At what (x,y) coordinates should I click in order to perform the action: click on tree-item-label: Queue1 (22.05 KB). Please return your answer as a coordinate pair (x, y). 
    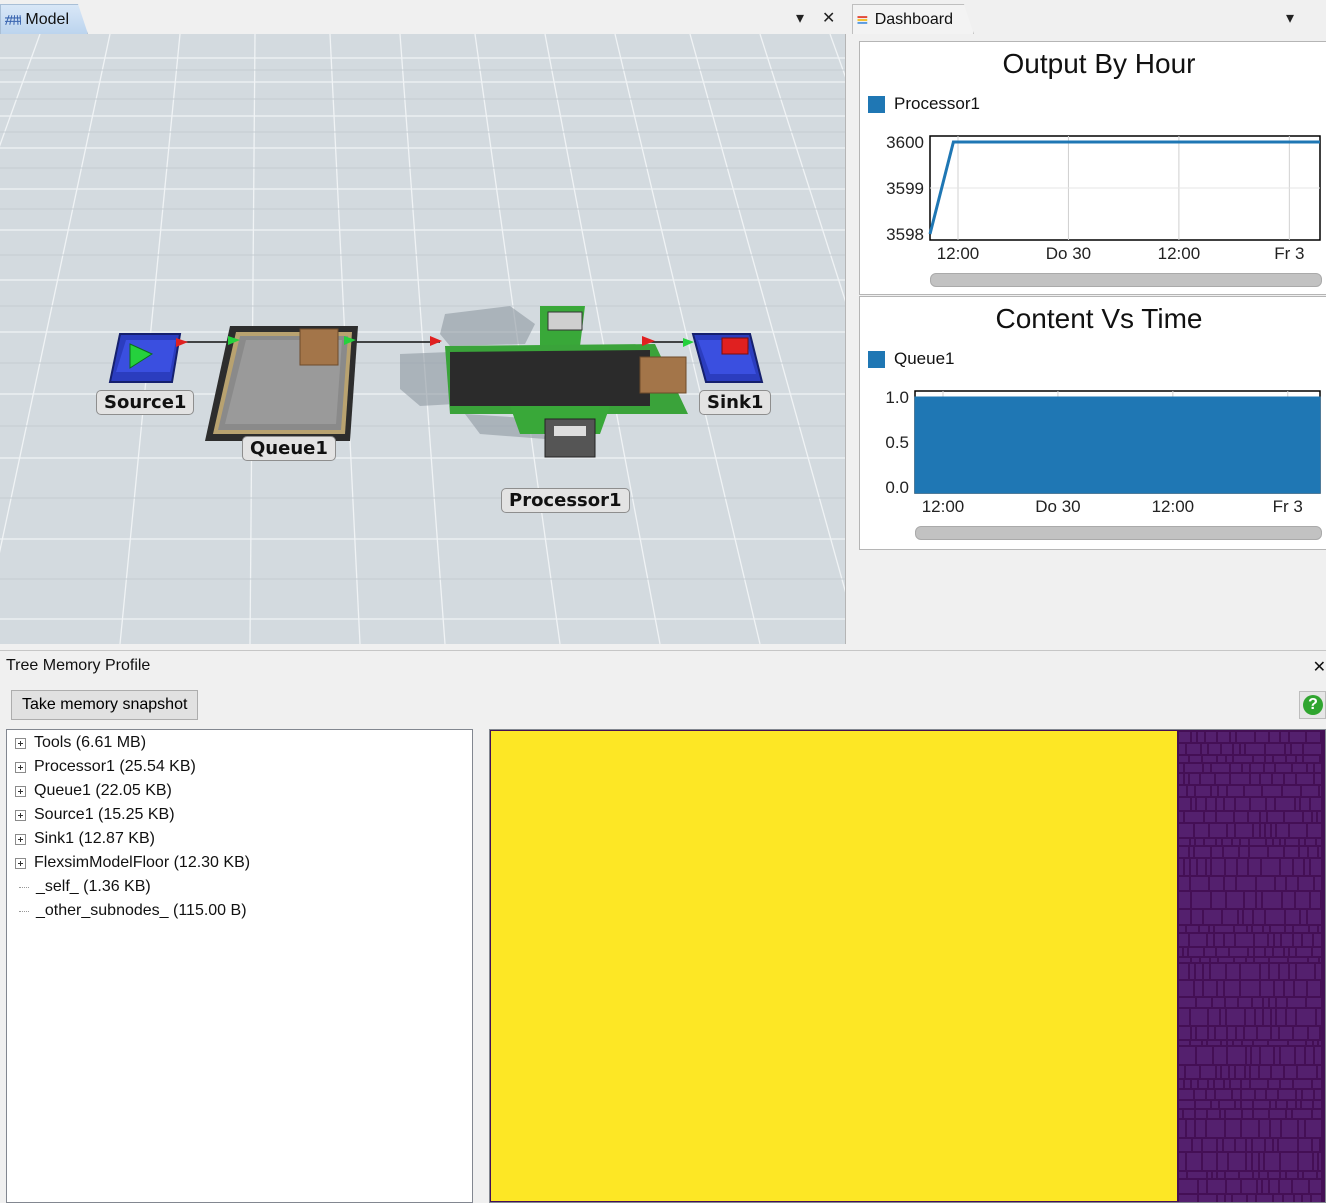
    Looking at the image, I should click on (103, 790).